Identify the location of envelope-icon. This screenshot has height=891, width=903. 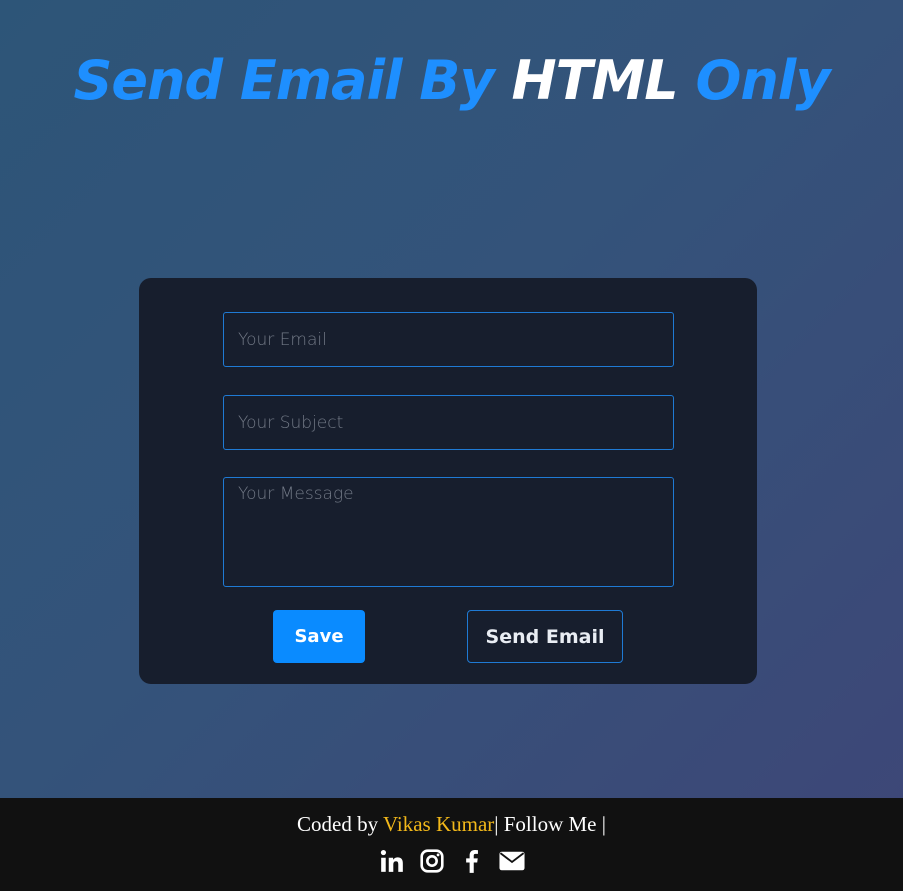
(511, 861).